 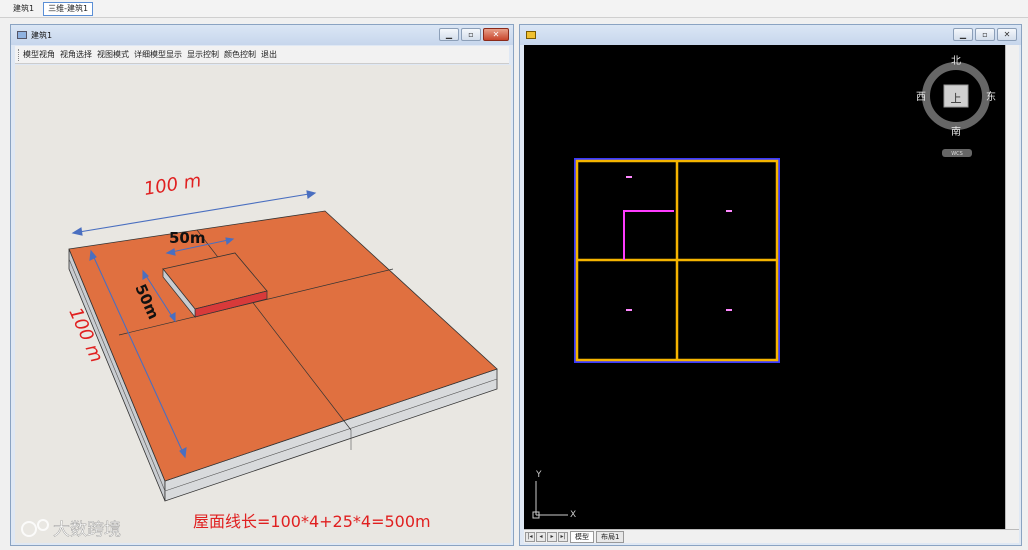 What do you see at coordinates (1012, 287) in the screenshot?
I see `vertical-scrollbar` at bounding box center [1012, 287].